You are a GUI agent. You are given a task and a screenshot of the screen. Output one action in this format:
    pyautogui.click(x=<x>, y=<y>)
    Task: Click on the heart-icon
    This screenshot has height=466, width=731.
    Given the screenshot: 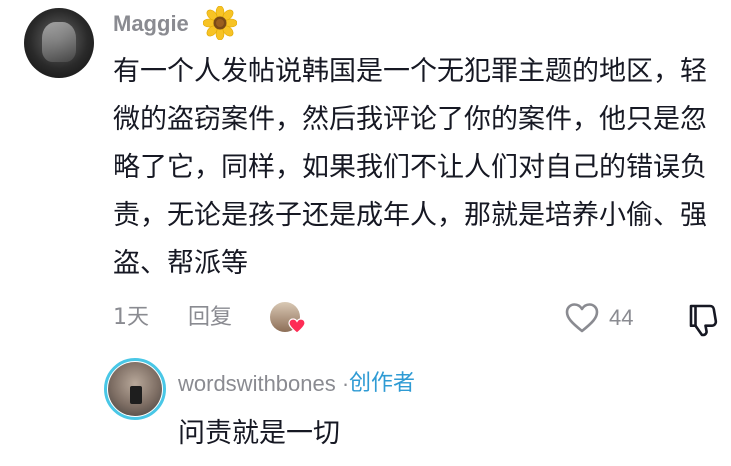 What is the action you would take?
    pyautogui.click(x=297, y=326)
    